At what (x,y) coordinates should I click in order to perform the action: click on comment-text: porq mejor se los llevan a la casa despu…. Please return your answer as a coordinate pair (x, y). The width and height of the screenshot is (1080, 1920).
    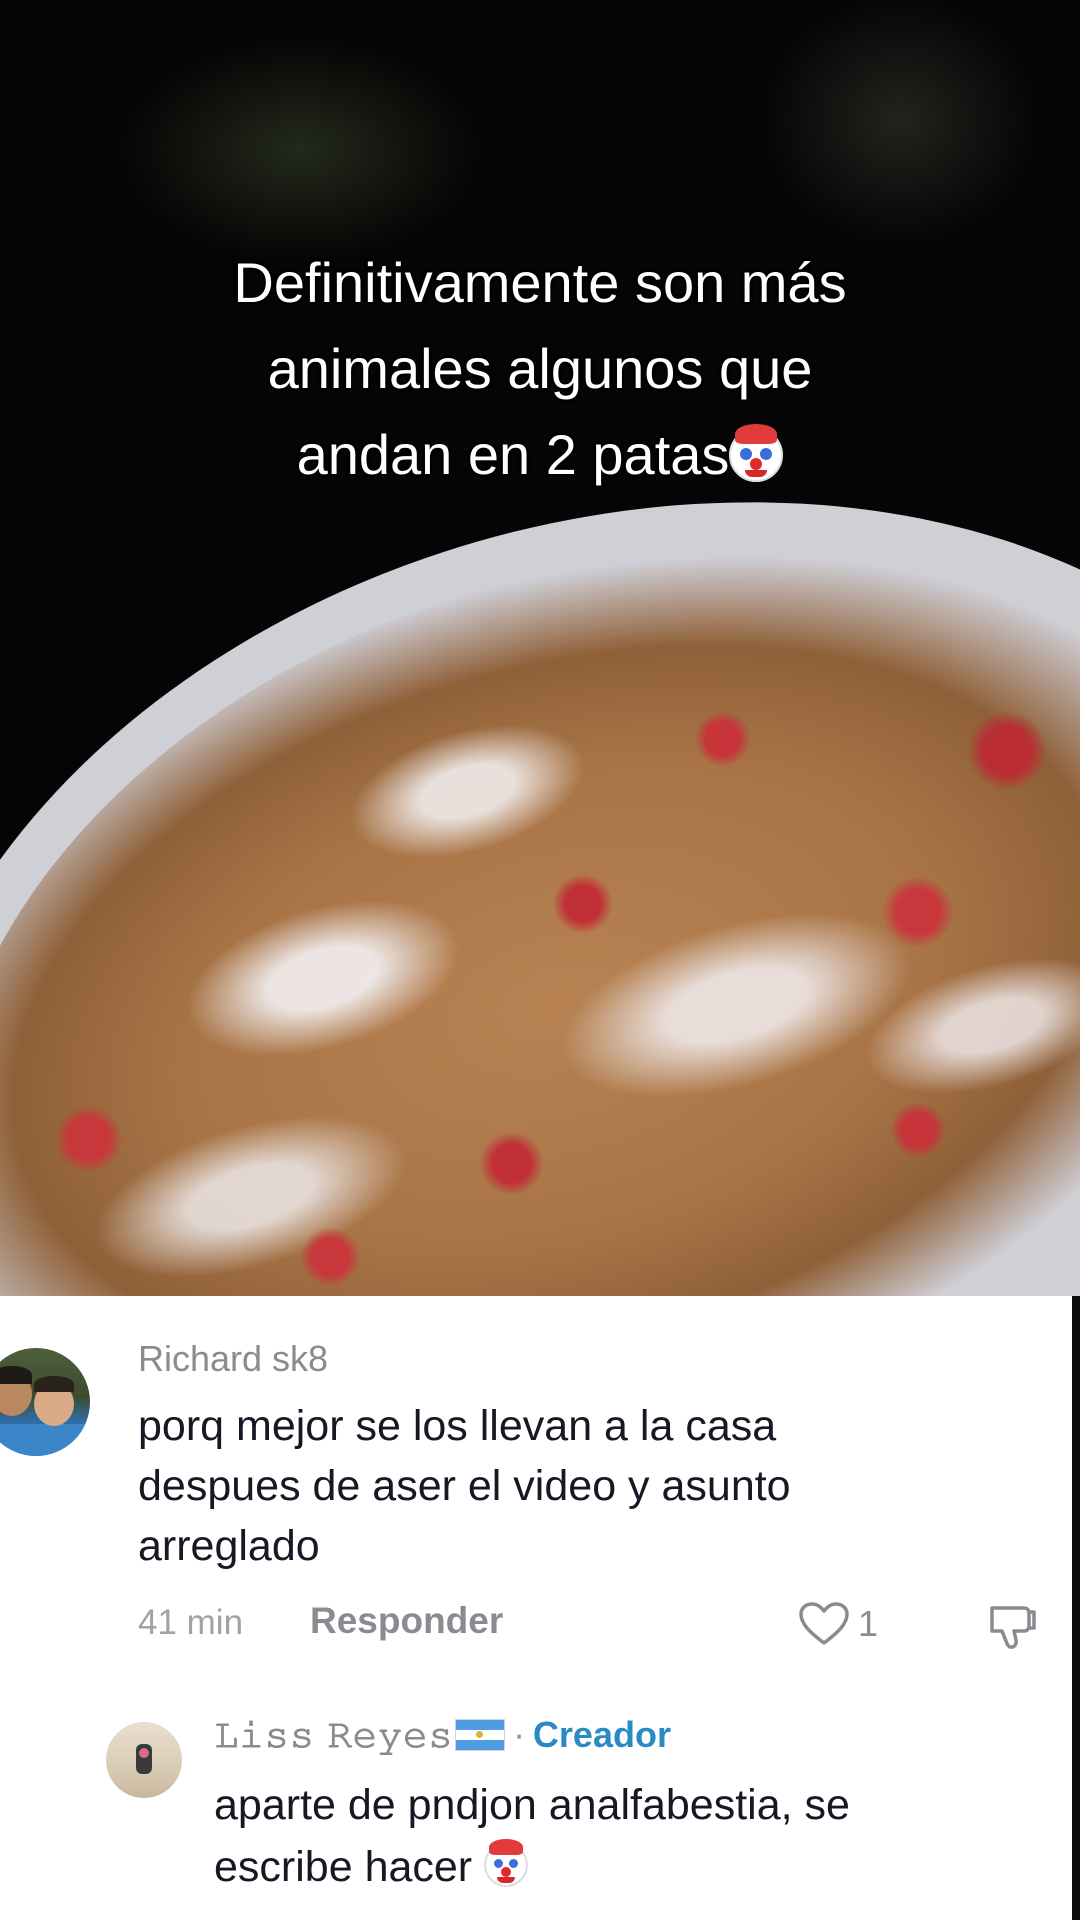
    Looking at the image, I should click on (553, 1486).